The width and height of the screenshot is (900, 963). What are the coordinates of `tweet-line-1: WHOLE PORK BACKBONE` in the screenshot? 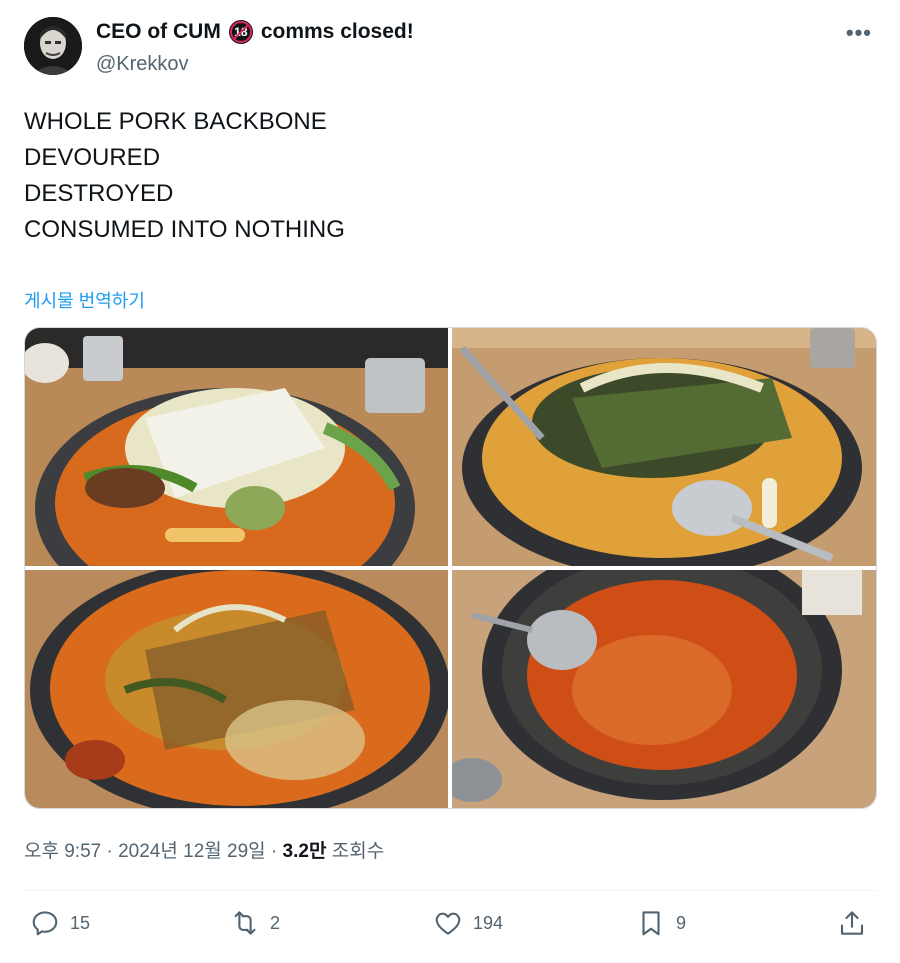 It's located at (175, 121).